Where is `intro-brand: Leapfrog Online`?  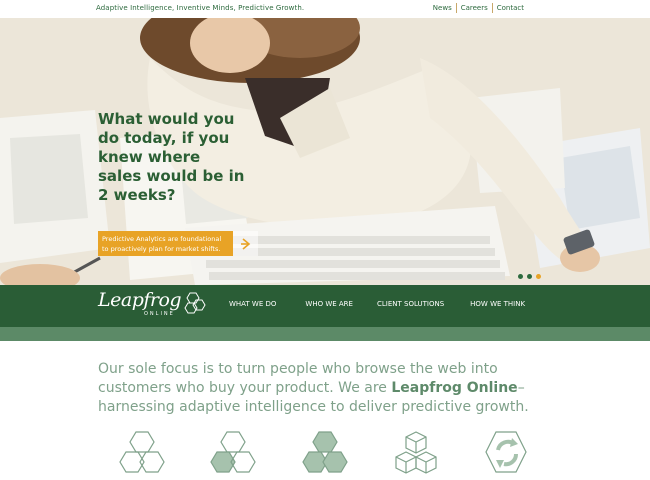 intro-brand: Leapfrog Online is located at coordinates (454, 388).